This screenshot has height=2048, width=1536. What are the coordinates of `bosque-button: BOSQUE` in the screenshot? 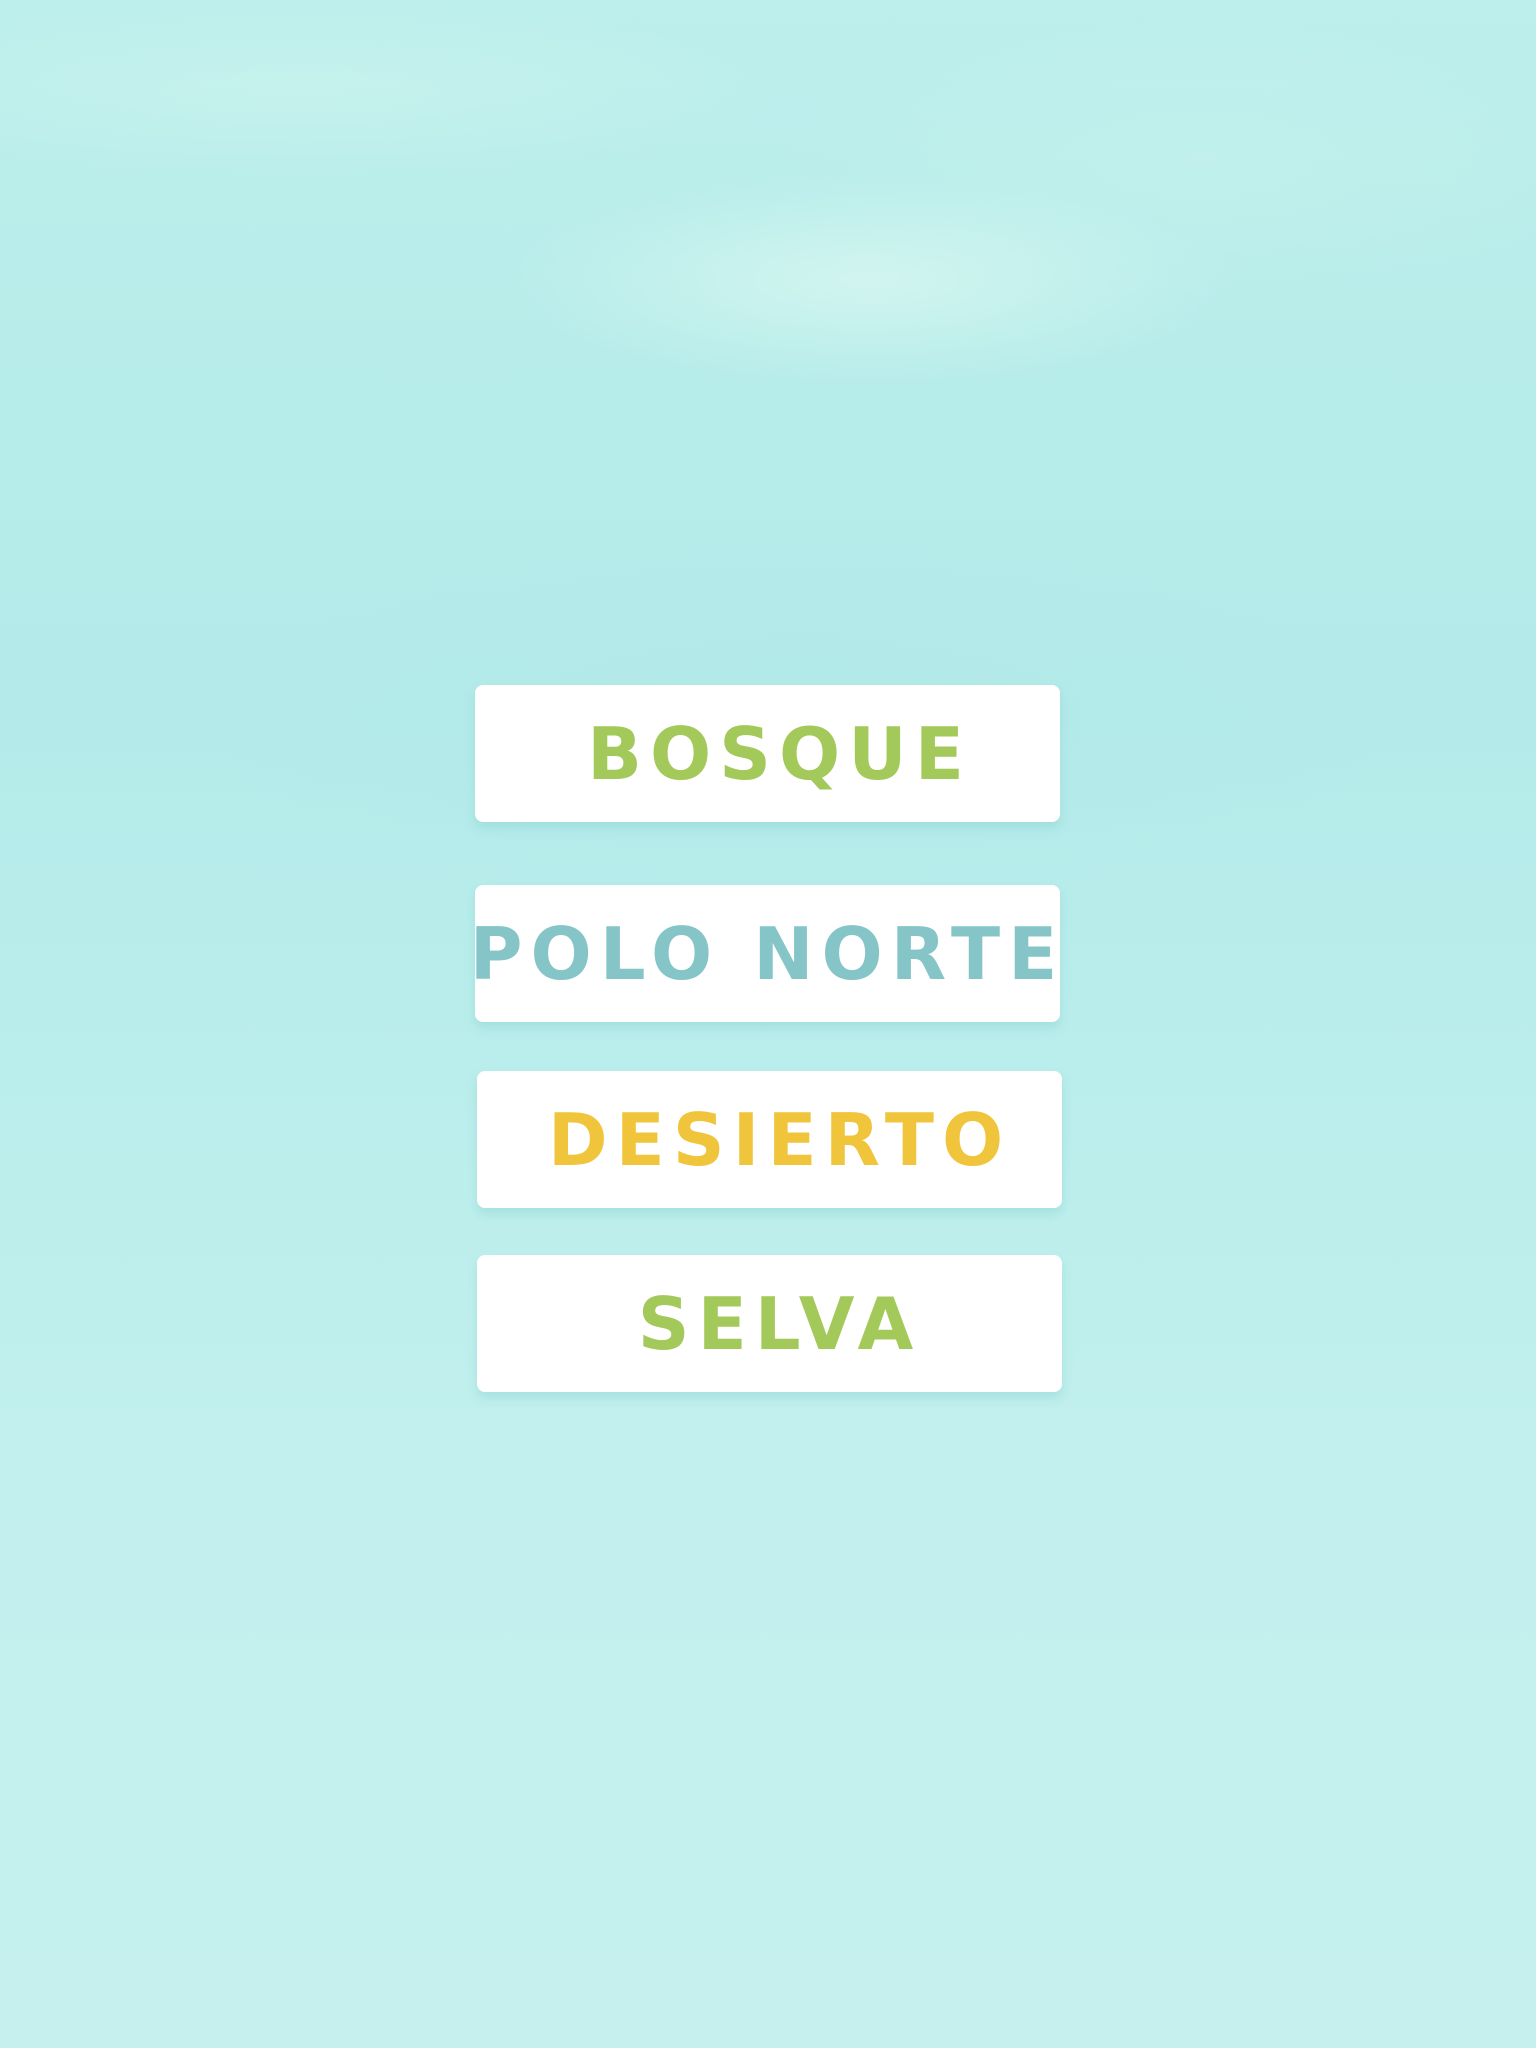 It's located at (767, 753).